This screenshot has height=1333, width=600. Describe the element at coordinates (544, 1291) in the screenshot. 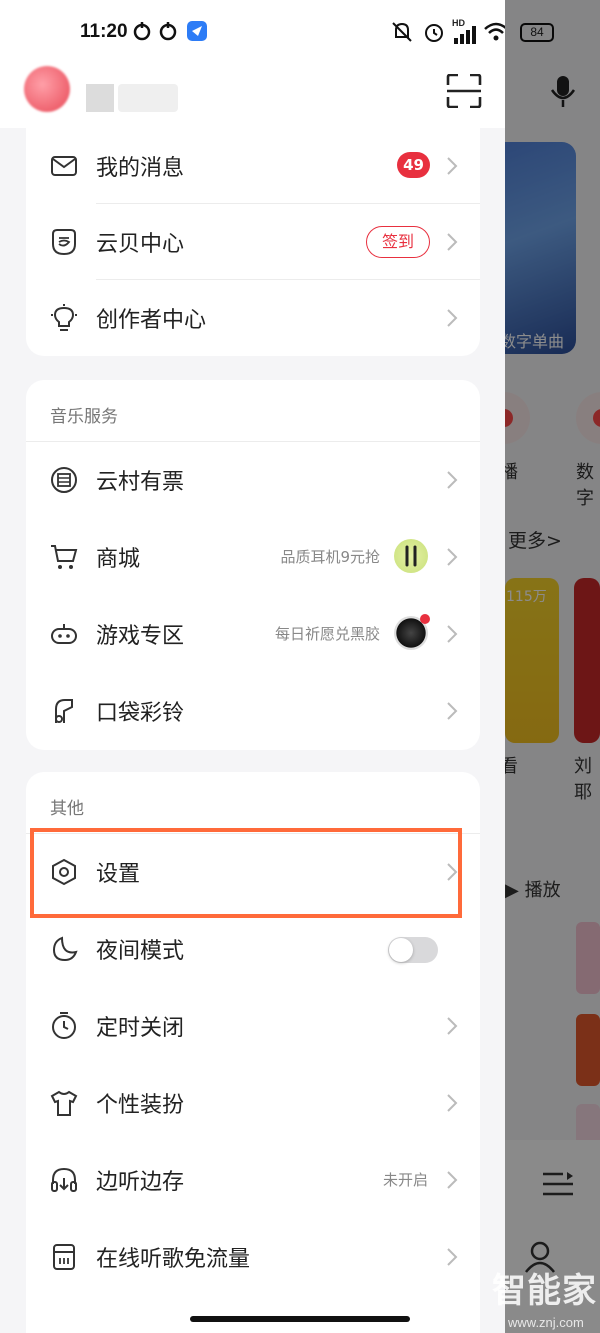

I see `watermark-text: 智能家` at that location.